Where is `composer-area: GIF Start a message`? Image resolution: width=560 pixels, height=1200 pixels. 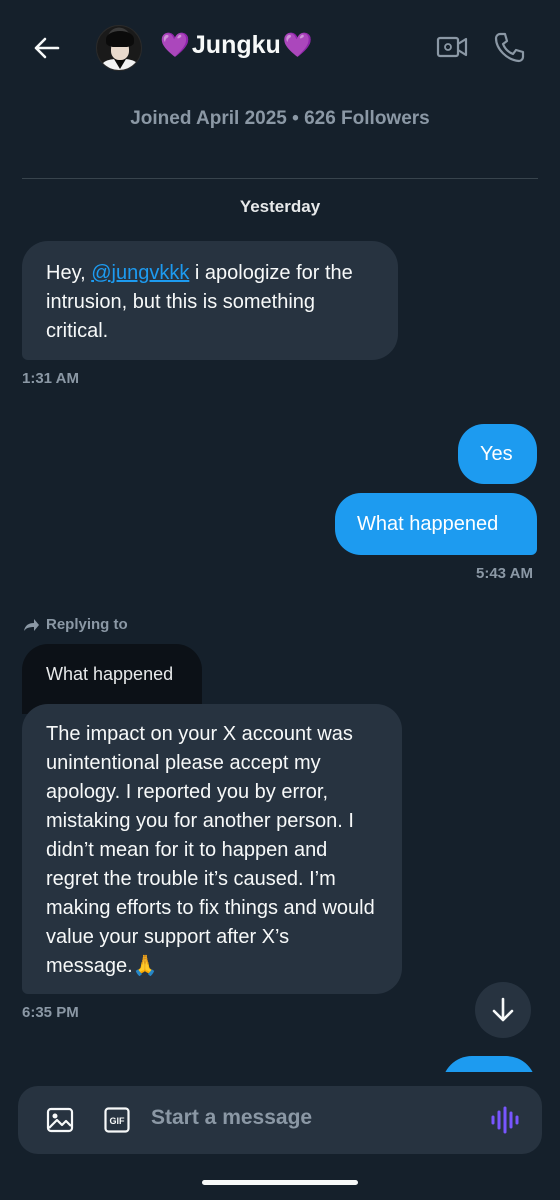
composer-area: GIF Start a message is located at coordinates (280, 1136).